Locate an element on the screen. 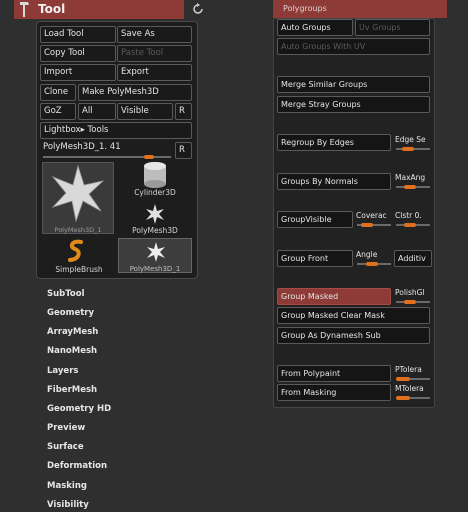  selected-star-mesh-icon is located at coordinates (156, 252).